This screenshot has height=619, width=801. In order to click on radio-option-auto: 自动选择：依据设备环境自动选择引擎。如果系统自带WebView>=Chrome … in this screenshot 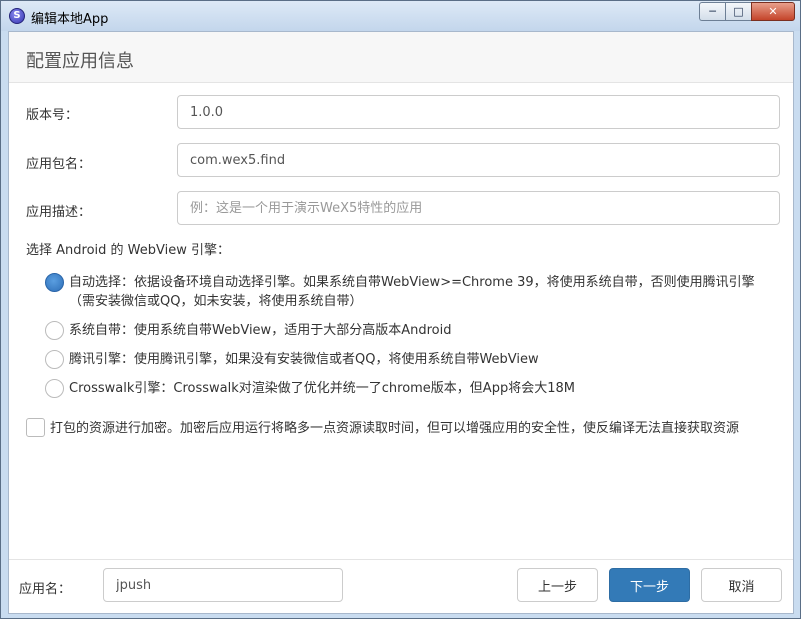, I will do `click(407, 292)`.